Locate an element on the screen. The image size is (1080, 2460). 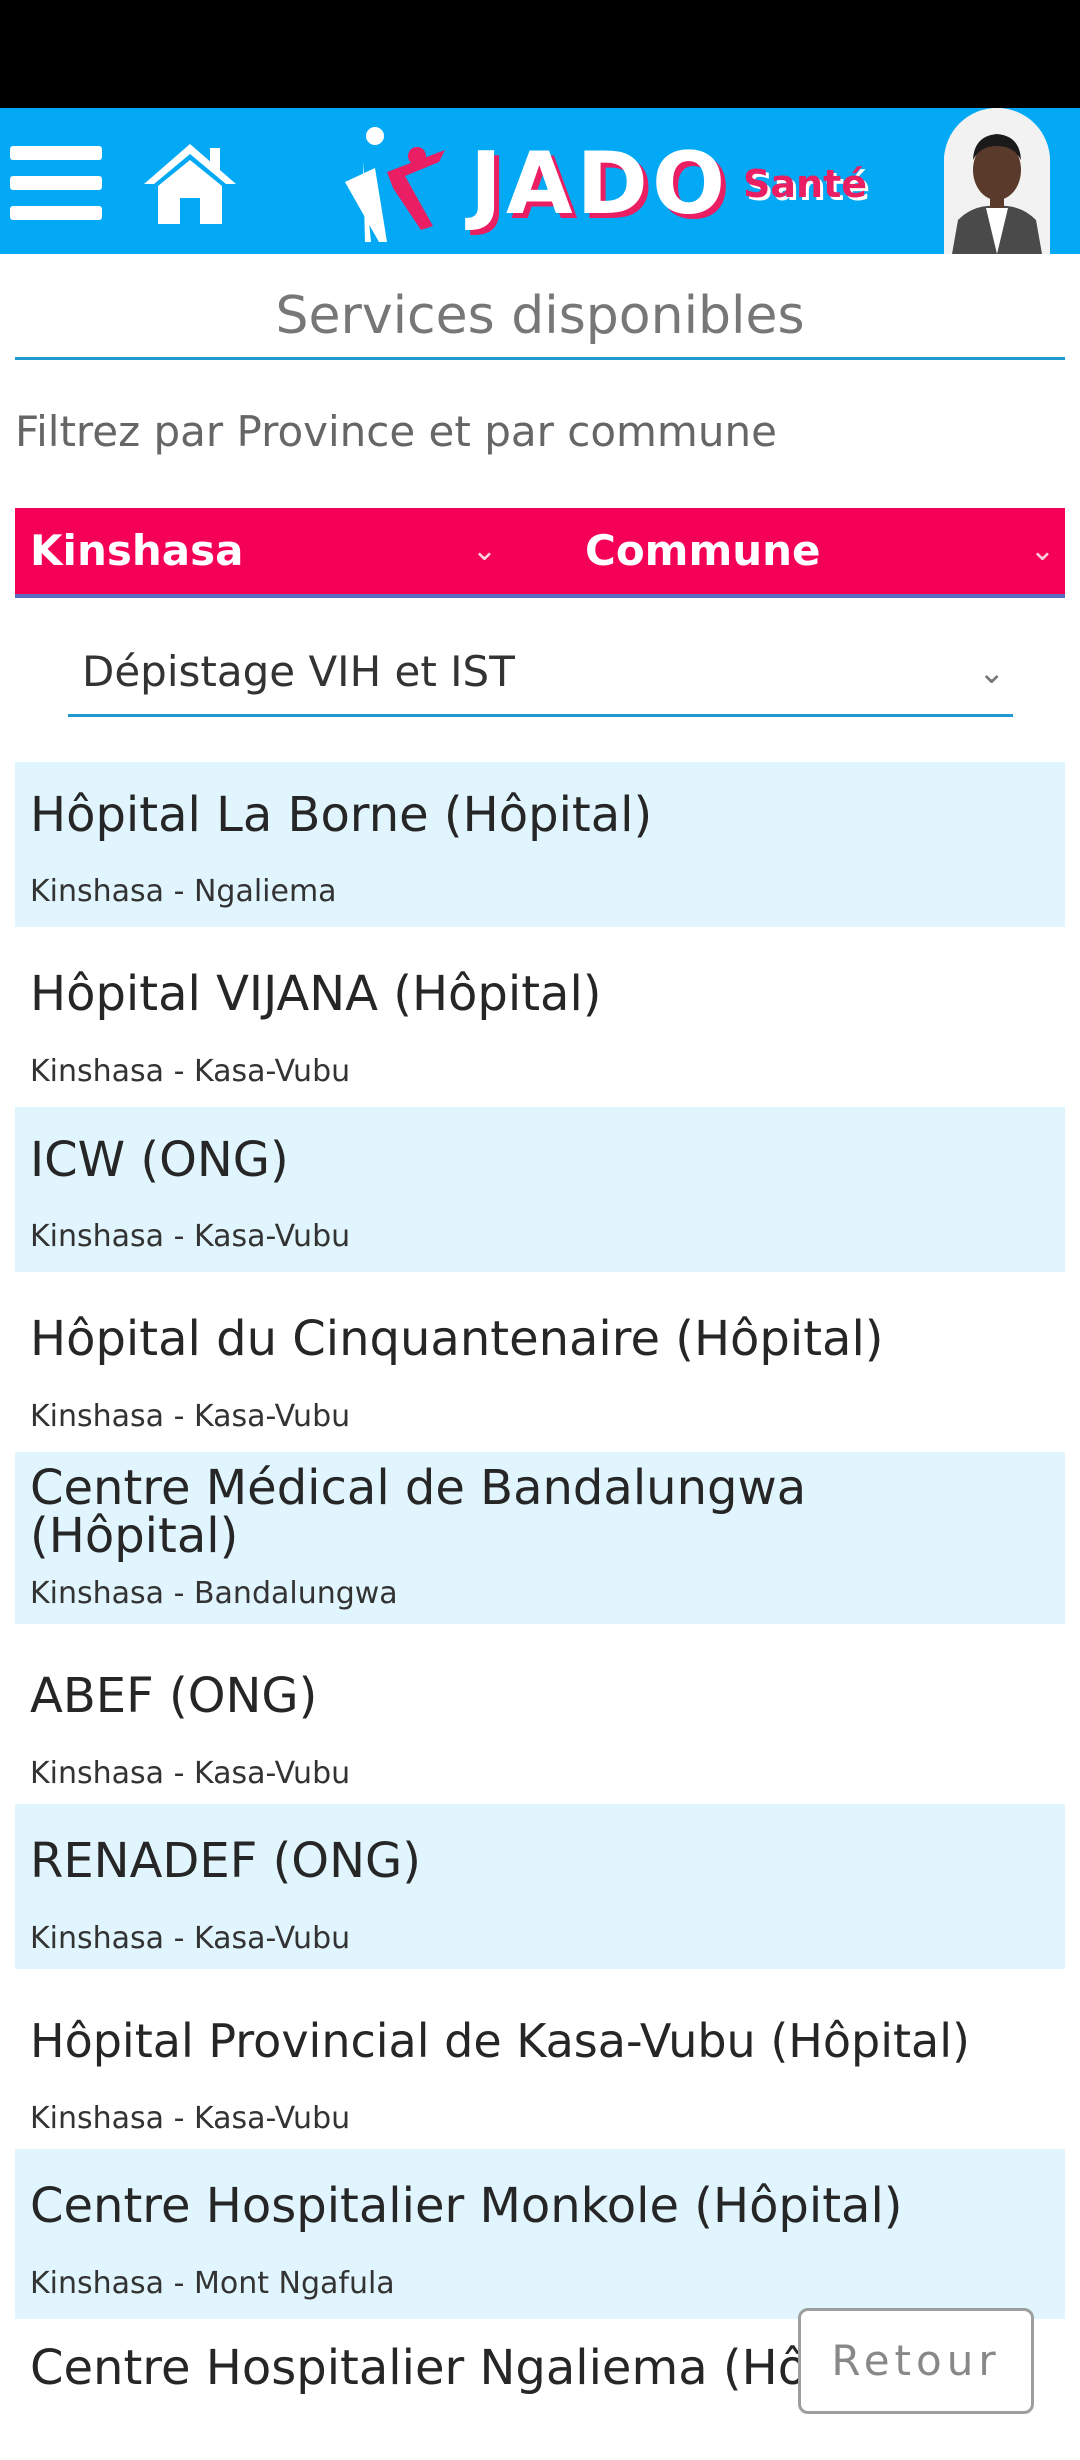
service-name: Hôpital VIJANA (Hôpital) is located at coordinates (316, 994).